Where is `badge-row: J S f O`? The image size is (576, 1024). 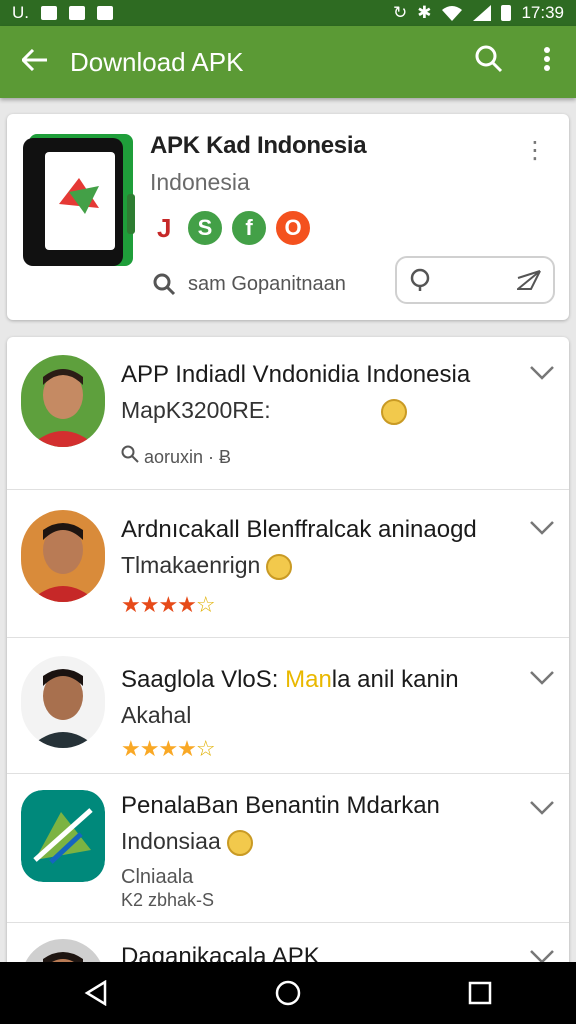
badge-row: J S f O is located at coordinates (235, 228).